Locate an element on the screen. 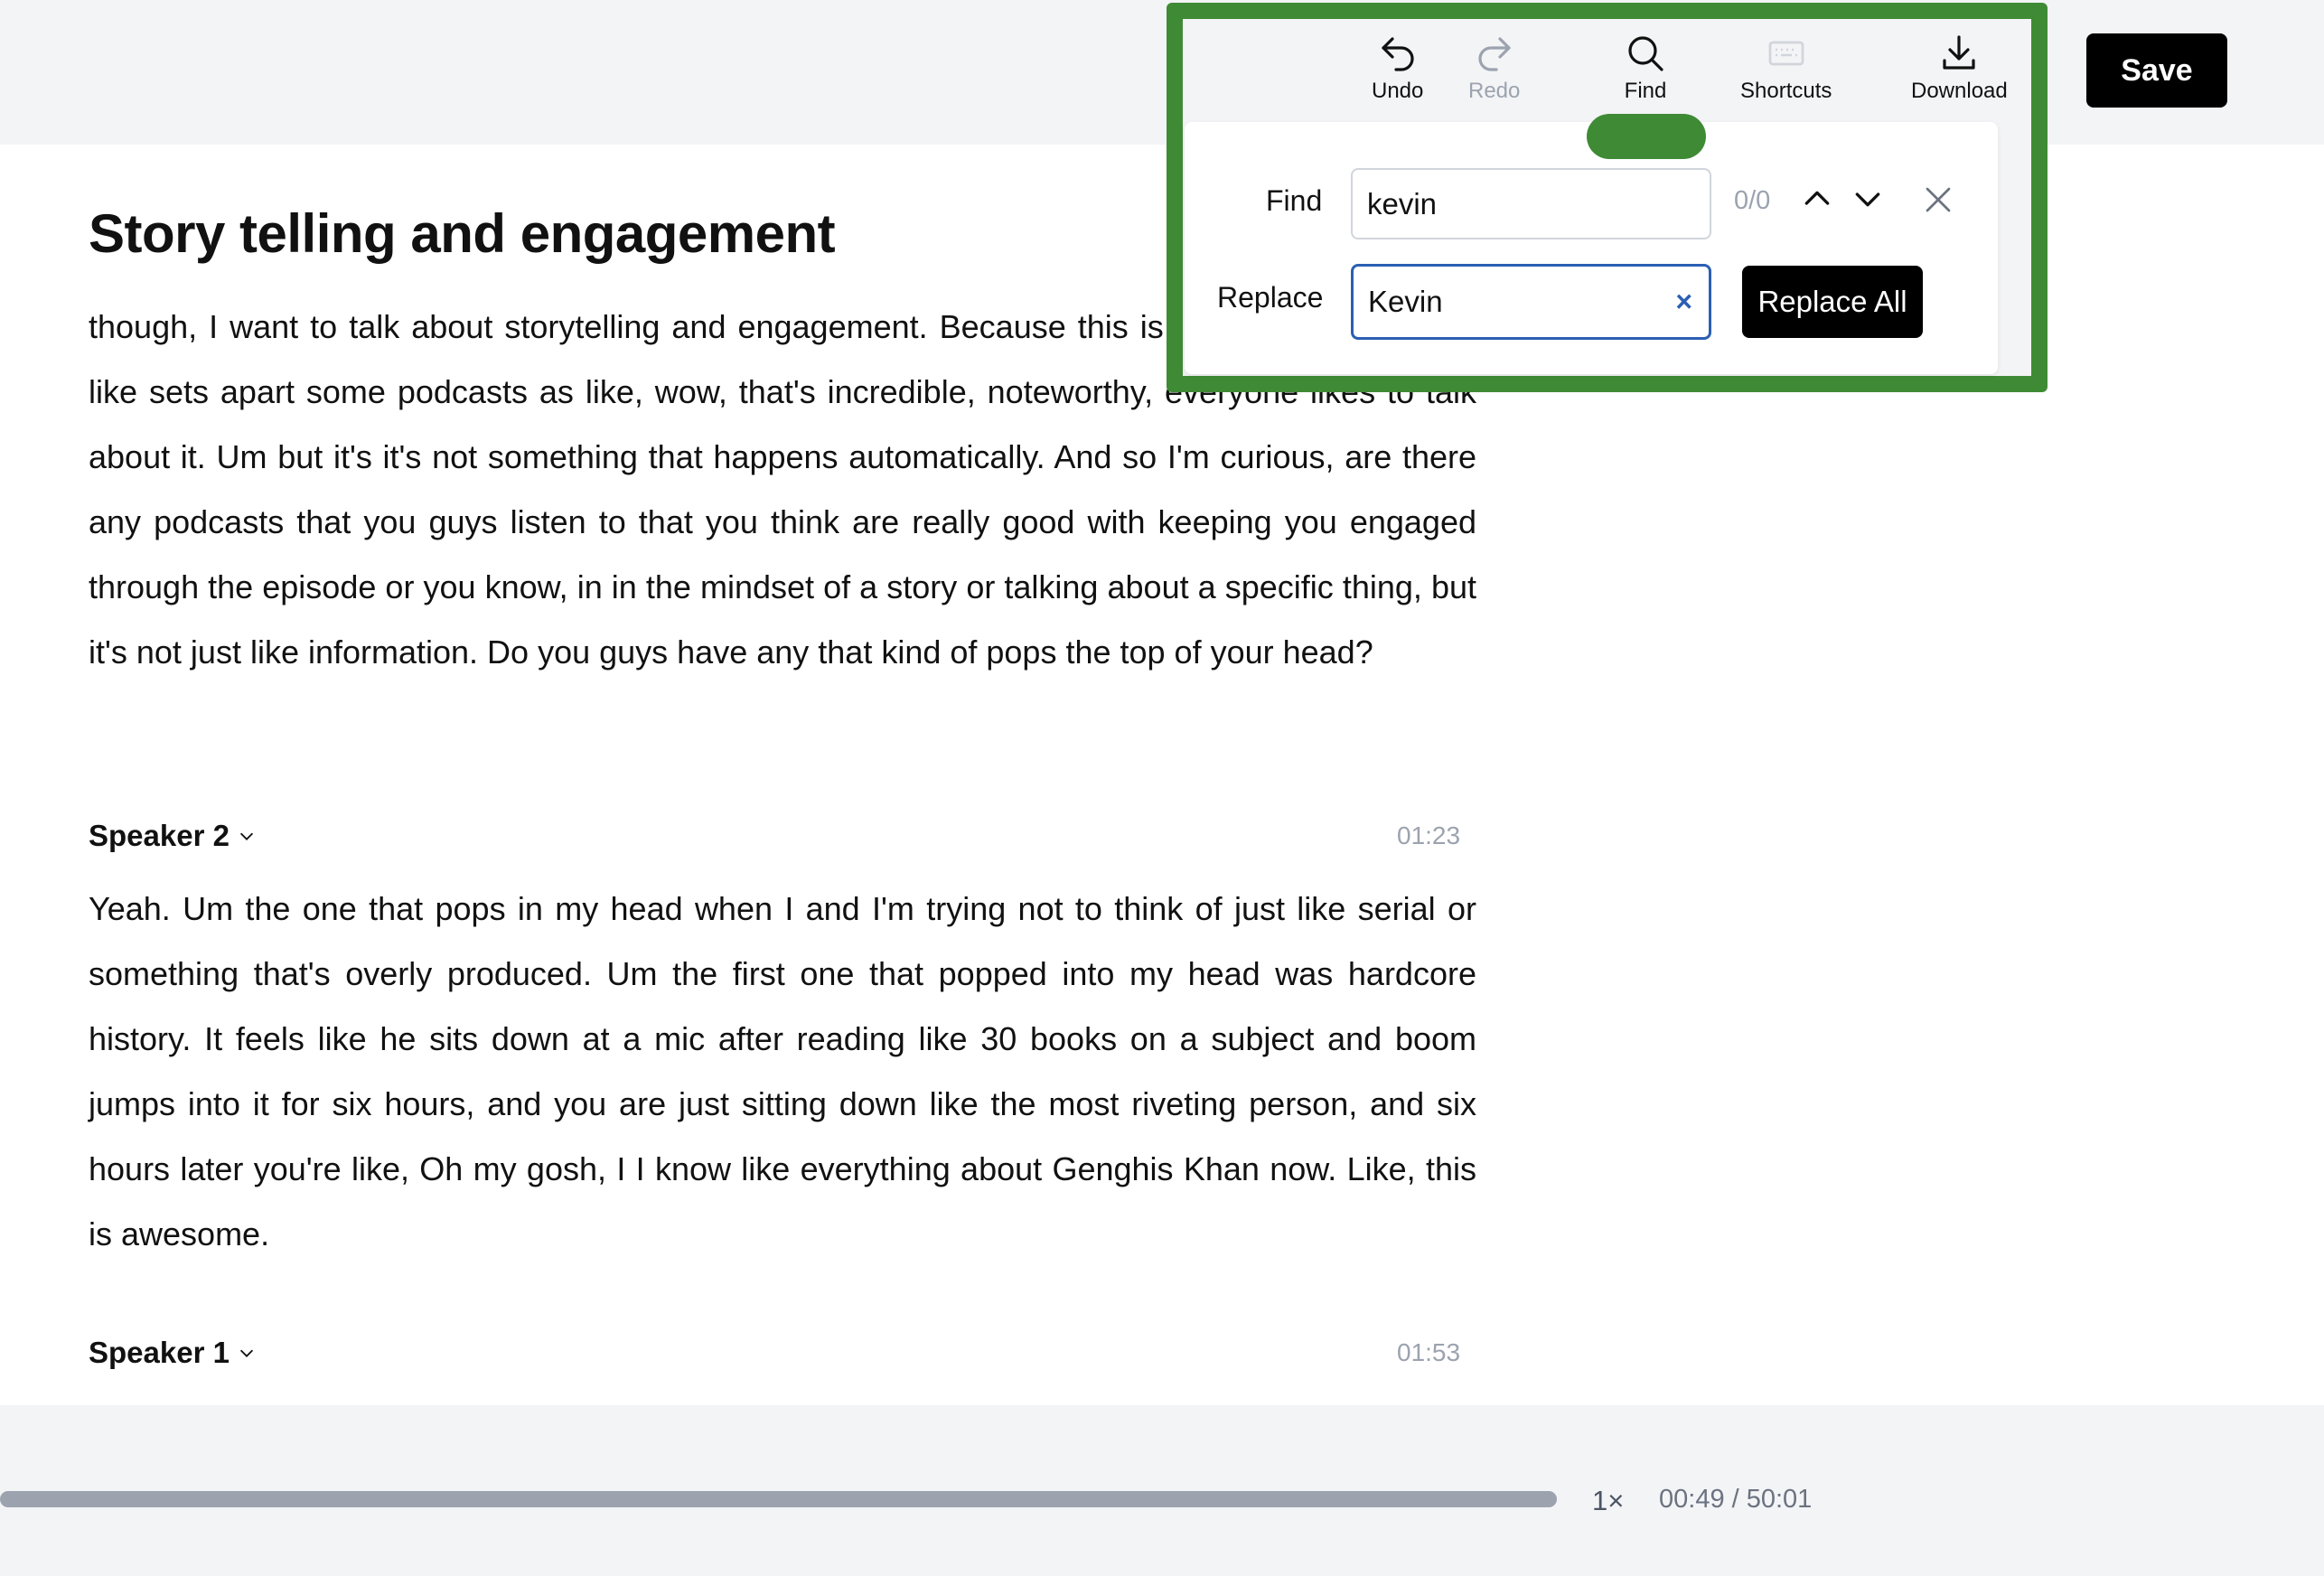 The height and width of the screenshot is (1576, 2324). segment-timestamp: 01:53 is located at coordinates (1428, 1352).